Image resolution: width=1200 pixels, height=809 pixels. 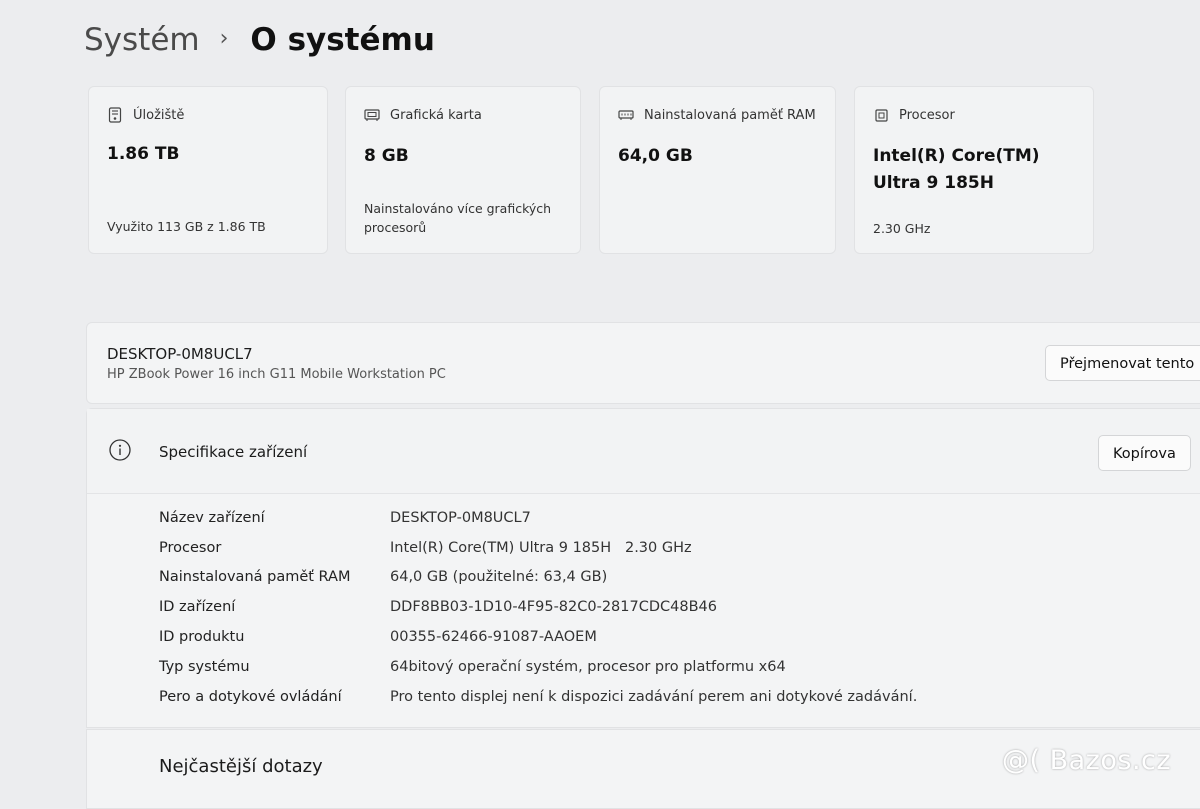 I want to click on spec-value: Intel(R) Core(TM) Ultra 9 185H 2.30 GHz, so click(x=541, y=547).